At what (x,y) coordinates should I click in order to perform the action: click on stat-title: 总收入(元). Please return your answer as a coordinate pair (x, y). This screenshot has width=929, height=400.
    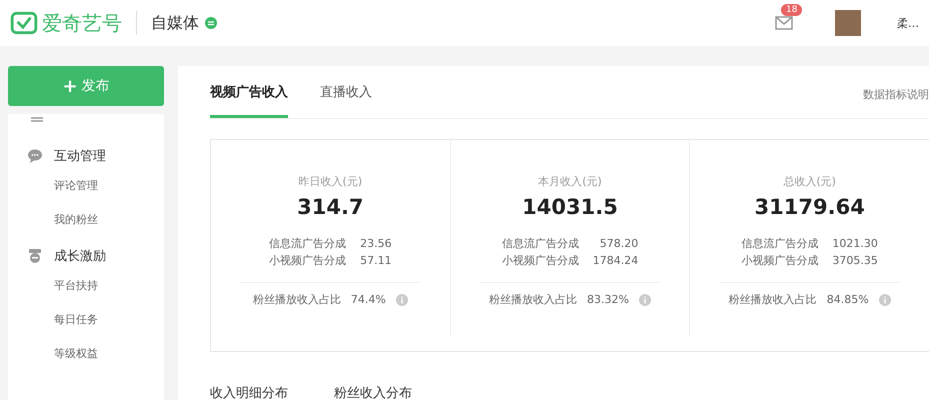
    Looking at the image, I should click on (809, 181).